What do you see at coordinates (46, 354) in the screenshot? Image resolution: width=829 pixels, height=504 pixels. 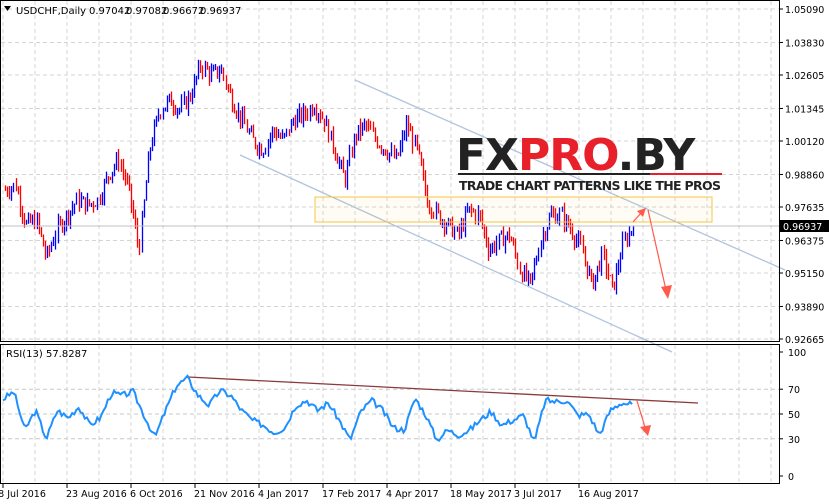 I see `rsi-label: RSI(13) 57.8287` at bounding box center [46, 354].